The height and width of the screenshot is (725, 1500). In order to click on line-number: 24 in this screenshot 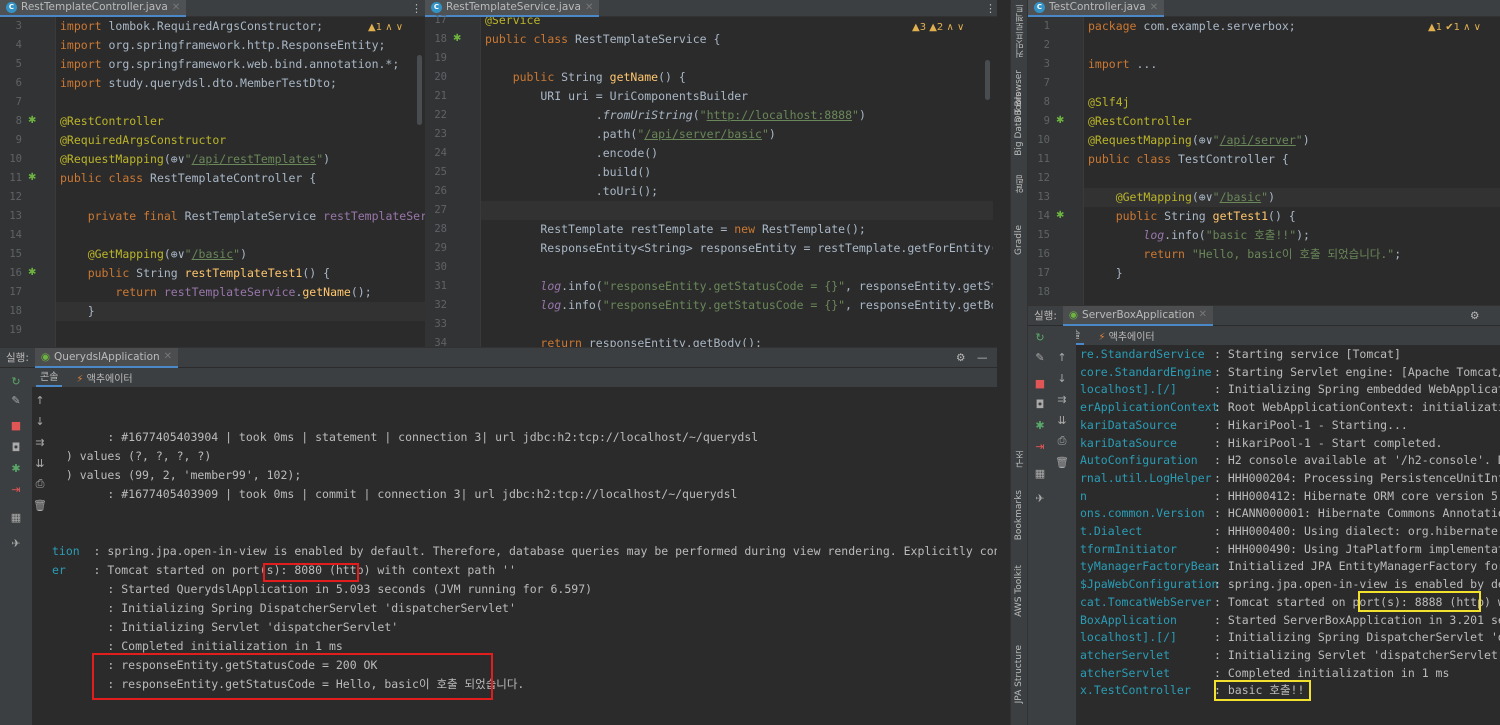, I will do `click(440, 153)`.